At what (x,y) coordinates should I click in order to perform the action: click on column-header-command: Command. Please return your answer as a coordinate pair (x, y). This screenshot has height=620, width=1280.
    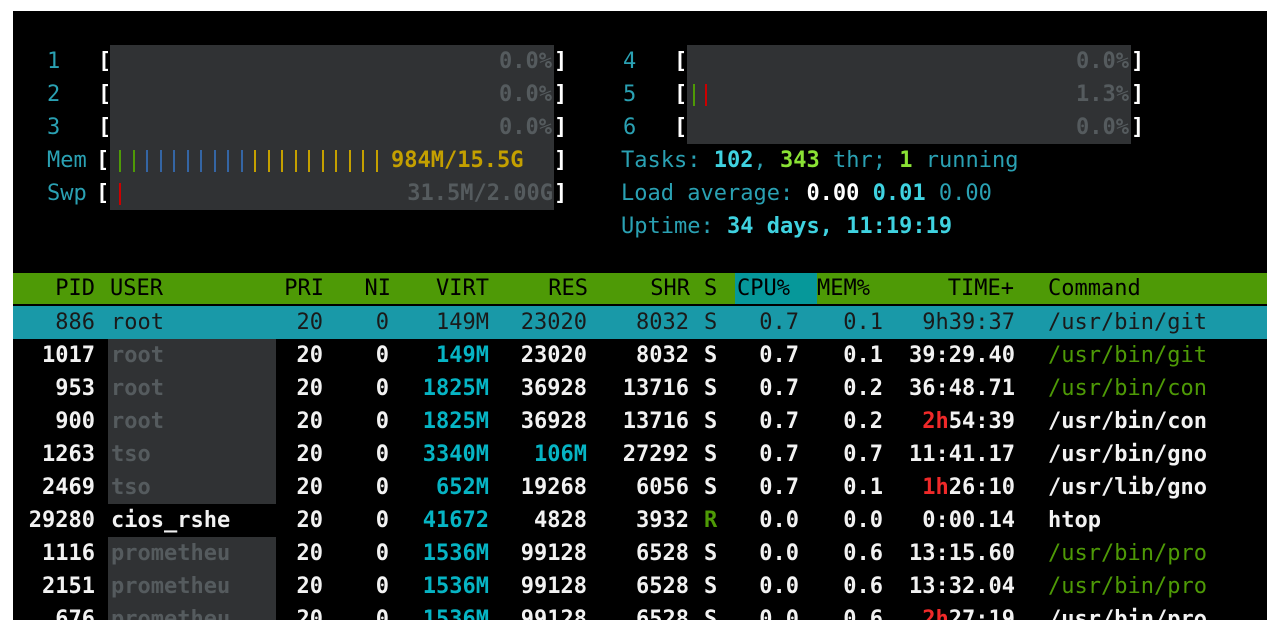
    Looking at the image, I should click on (1094, 288).